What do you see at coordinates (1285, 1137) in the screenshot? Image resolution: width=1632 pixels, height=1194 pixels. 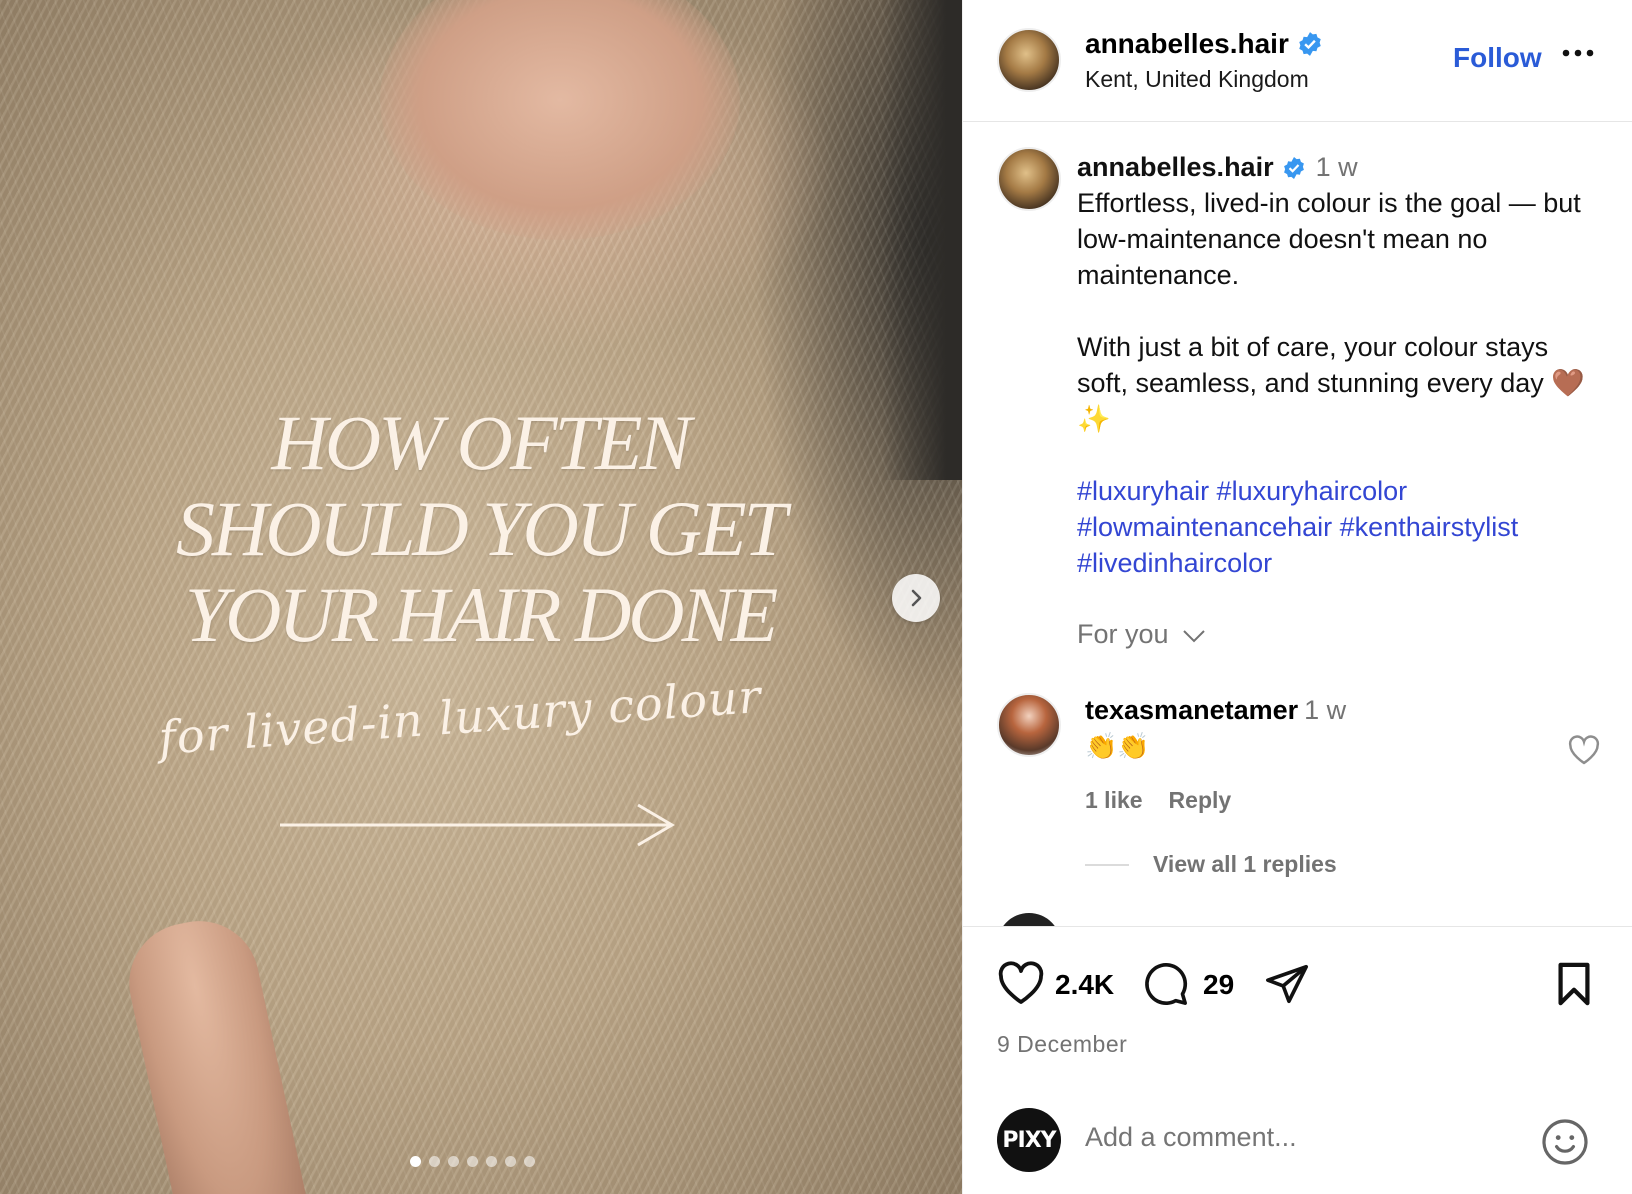 I see `add-comment-input` at bounding box center [1285, 1137].